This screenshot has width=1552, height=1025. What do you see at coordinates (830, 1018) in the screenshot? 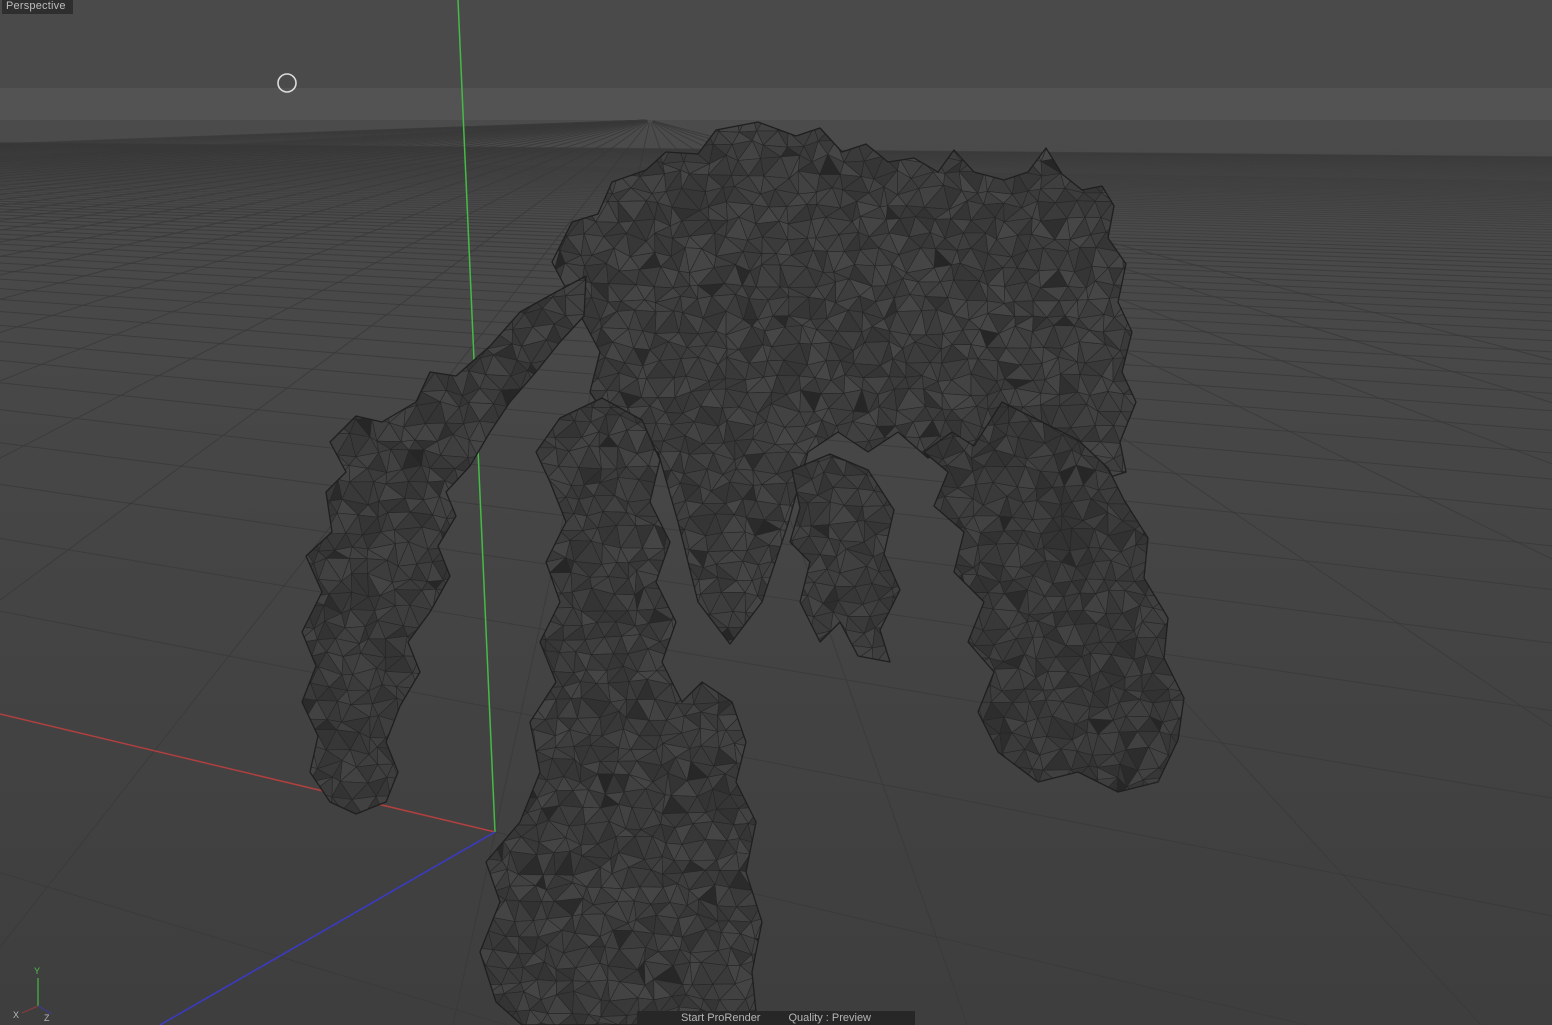
I see `status-quality: Quality : Preview` at bounding box center [830, 1018].